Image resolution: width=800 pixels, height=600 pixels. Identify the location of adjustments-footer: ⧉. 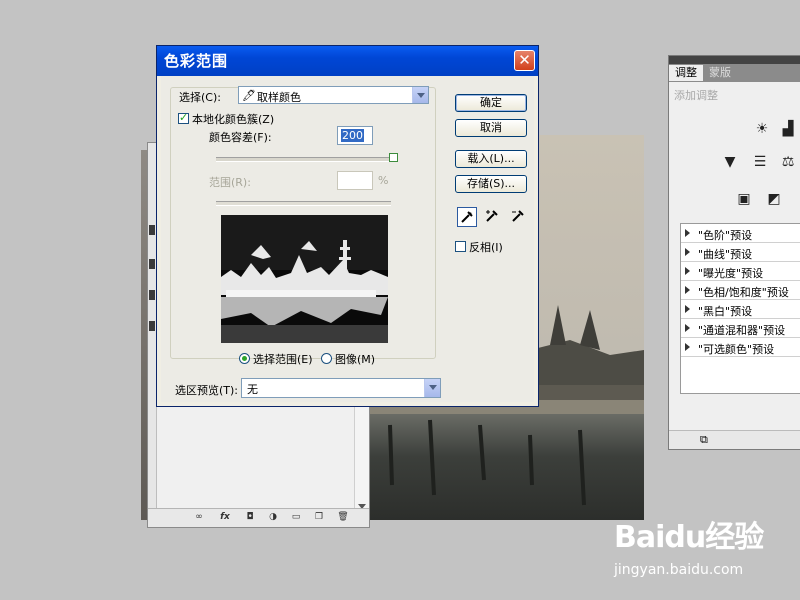
(734, 439).